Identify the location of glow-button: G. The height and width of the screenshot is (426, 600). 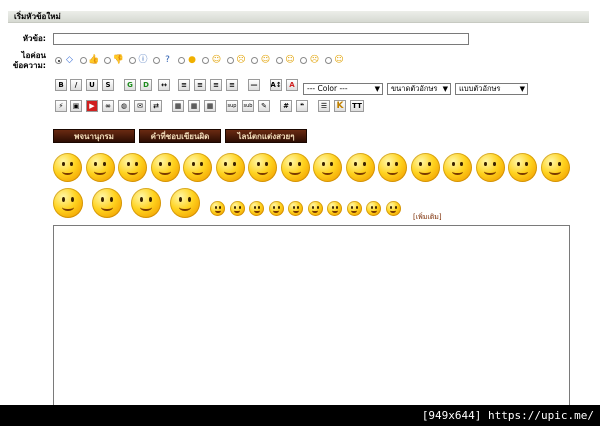
(130, 85).